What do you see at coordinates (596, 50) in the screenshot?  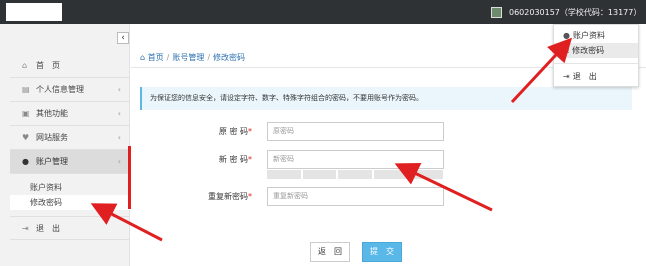 I see `dropdown-item-change-password: ⚿ 修改密码` at bounding box center [596, 50].